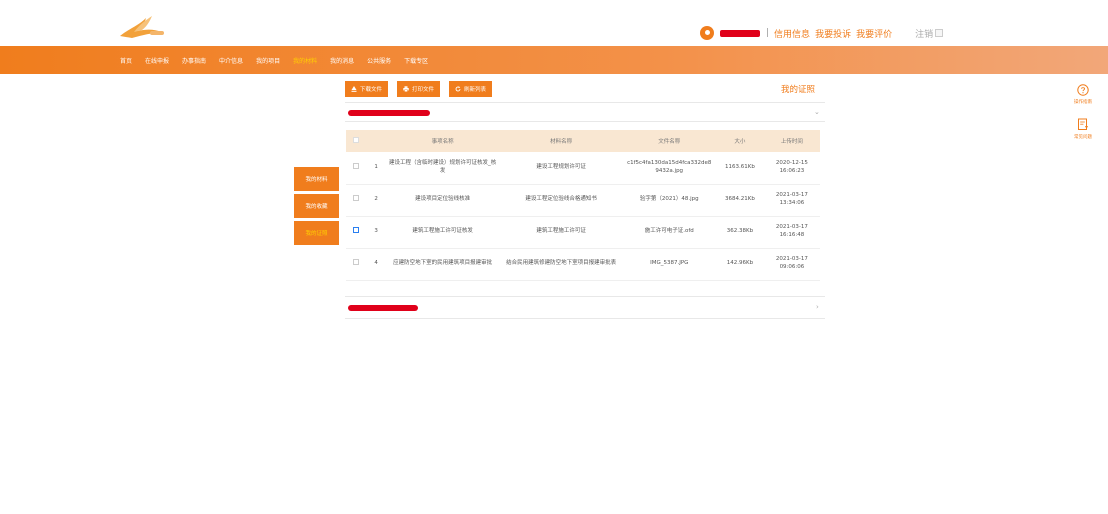 Image resolution: width=1108 pixels, height=514 pixels. Describe the element at coordinates (833, 33) in the screenshot. I see `complaint-link: 我要投诉` at that location.